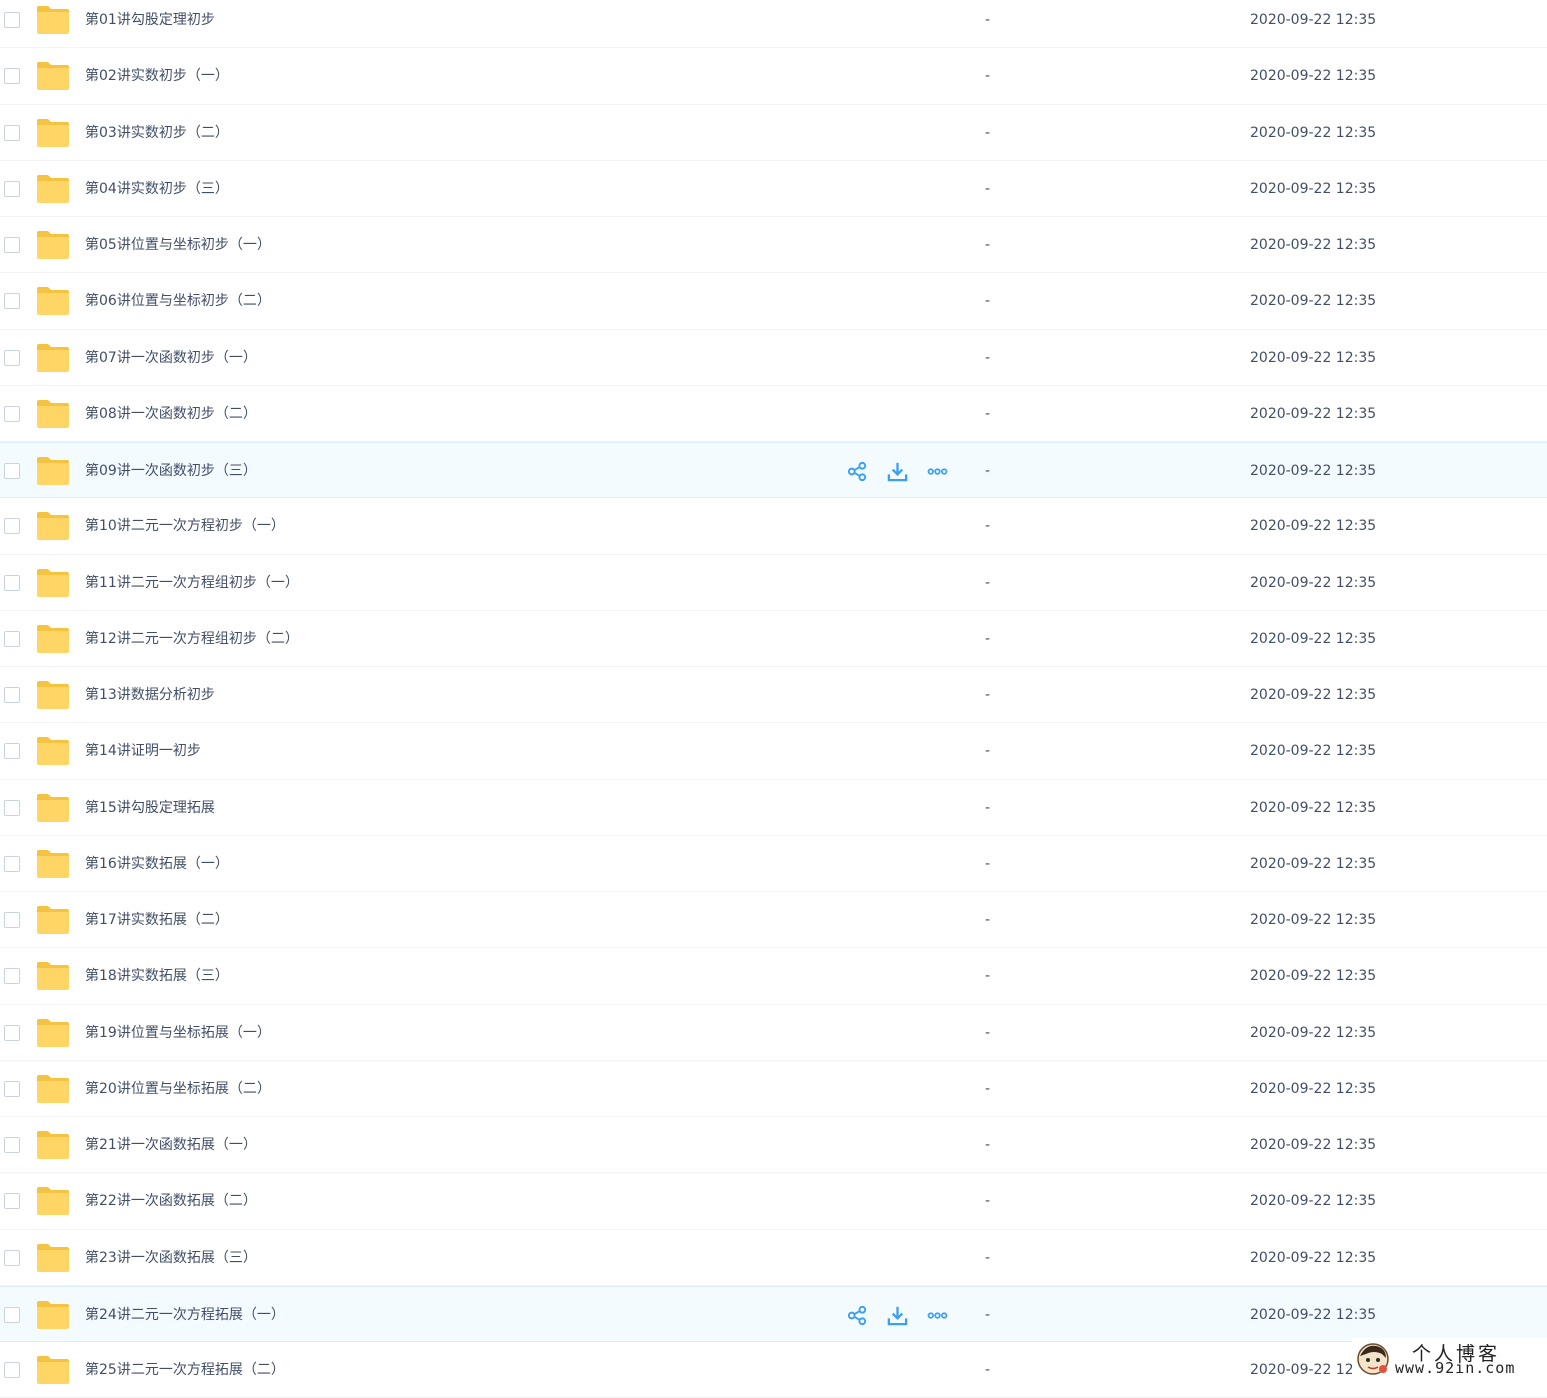 The height and width of the screenshot is (1398, 1547). Describe the element at coordinates (773, 76) in the screenshot. I see `file-row: 第02讲实数初步（一） - 2020-09-22 12:35` at that location.